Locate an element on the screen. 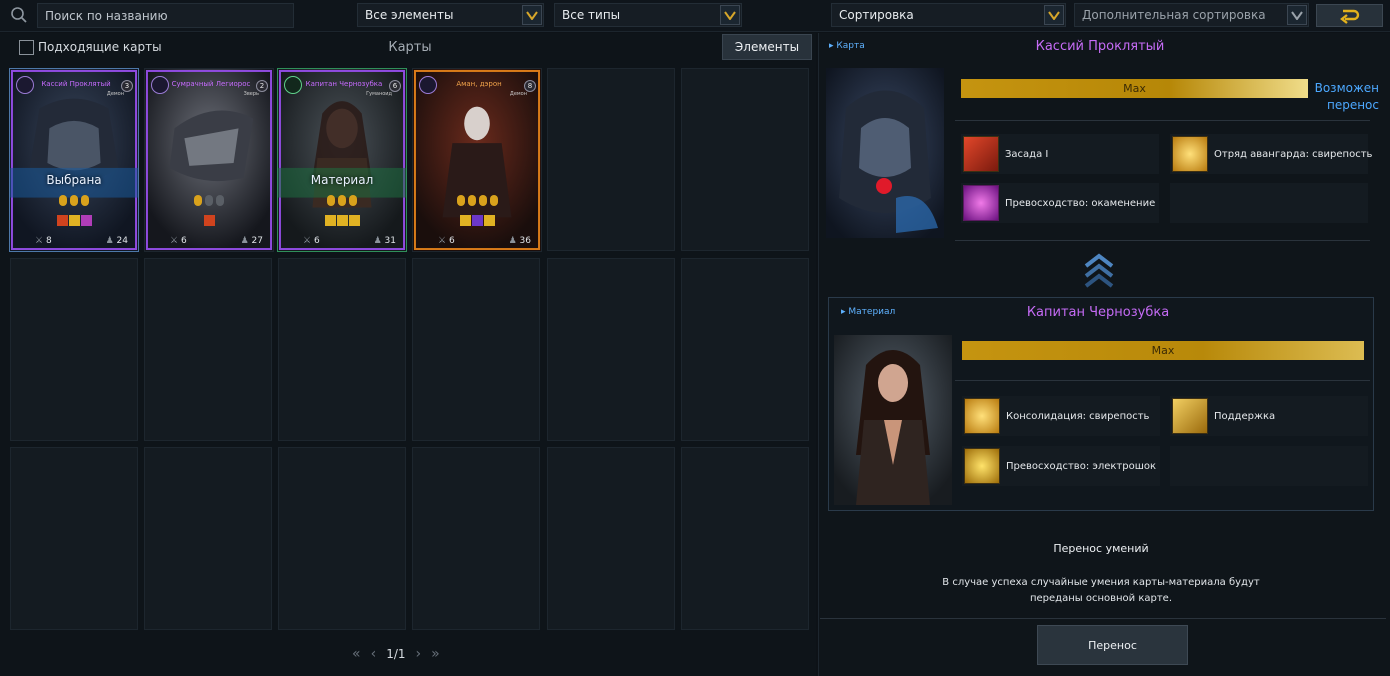 The width and height of the screenshot is (1390, 676). hp-value: 31 is located at coordinates (390, 241).